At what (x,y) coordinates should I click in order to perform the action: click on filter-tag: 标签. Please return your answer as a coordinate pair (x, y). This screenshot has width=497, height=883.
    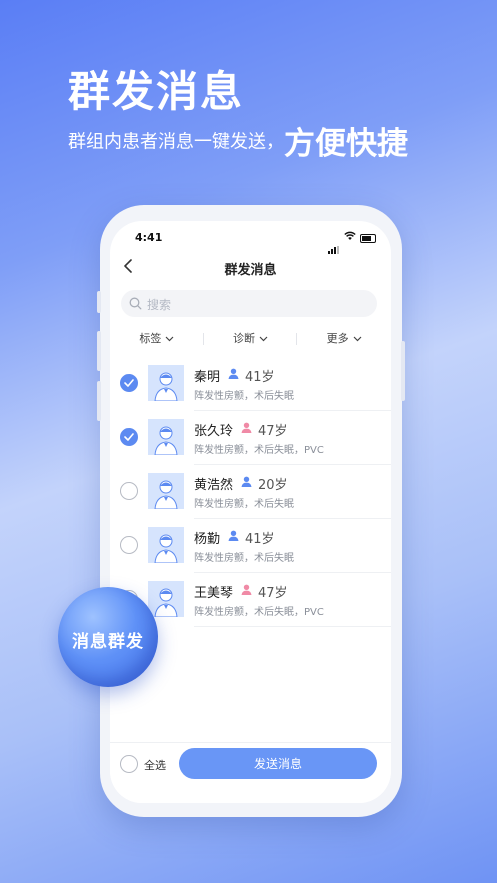
    Looking at the image, I should click on (157, 339).